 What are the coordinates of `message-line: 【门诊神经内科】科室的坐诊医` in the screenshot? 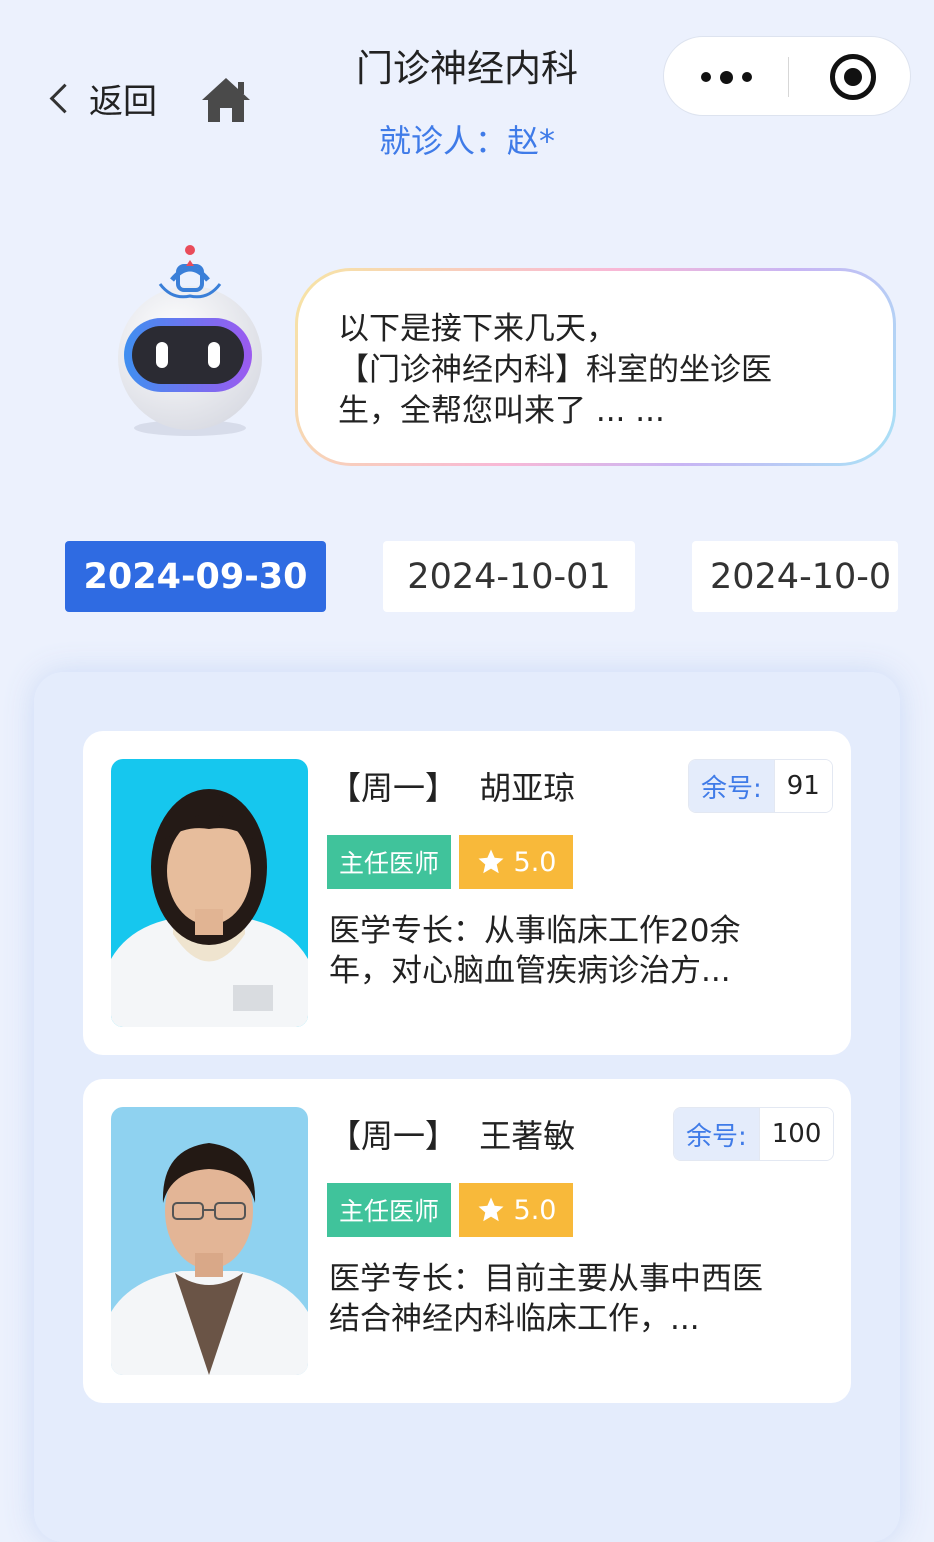 It's located at (555, 370).